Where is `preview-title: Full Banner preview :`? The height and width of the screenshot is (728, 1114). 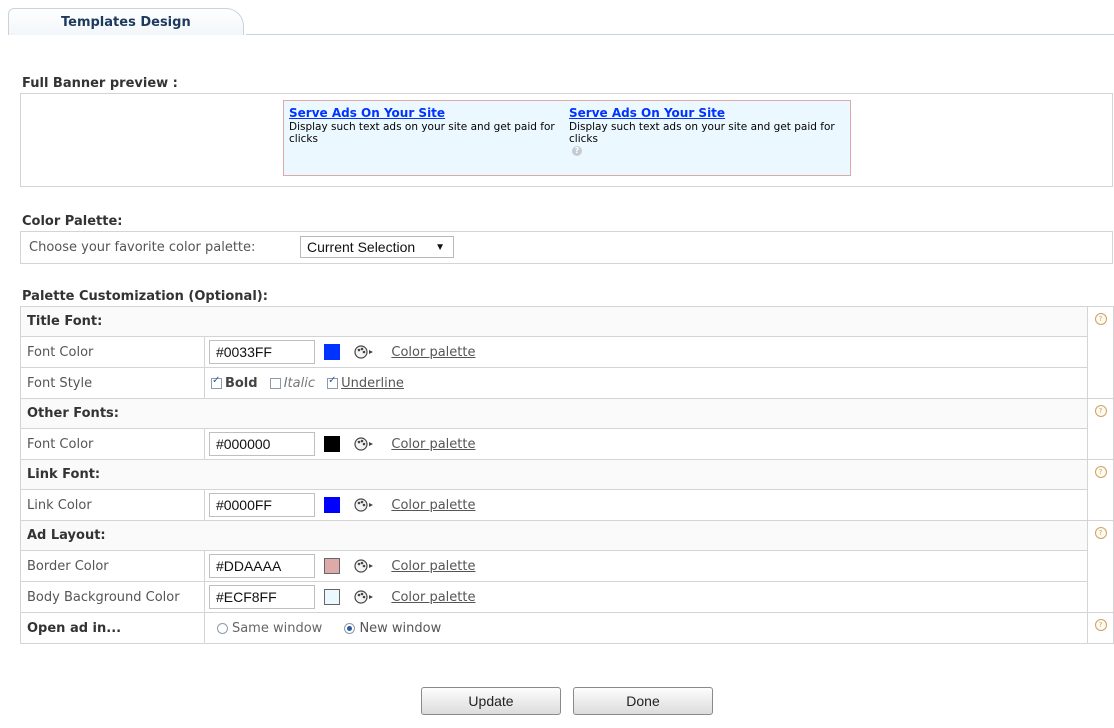 preview-title: Full Banner preview : is located at coordinates (100, 83).